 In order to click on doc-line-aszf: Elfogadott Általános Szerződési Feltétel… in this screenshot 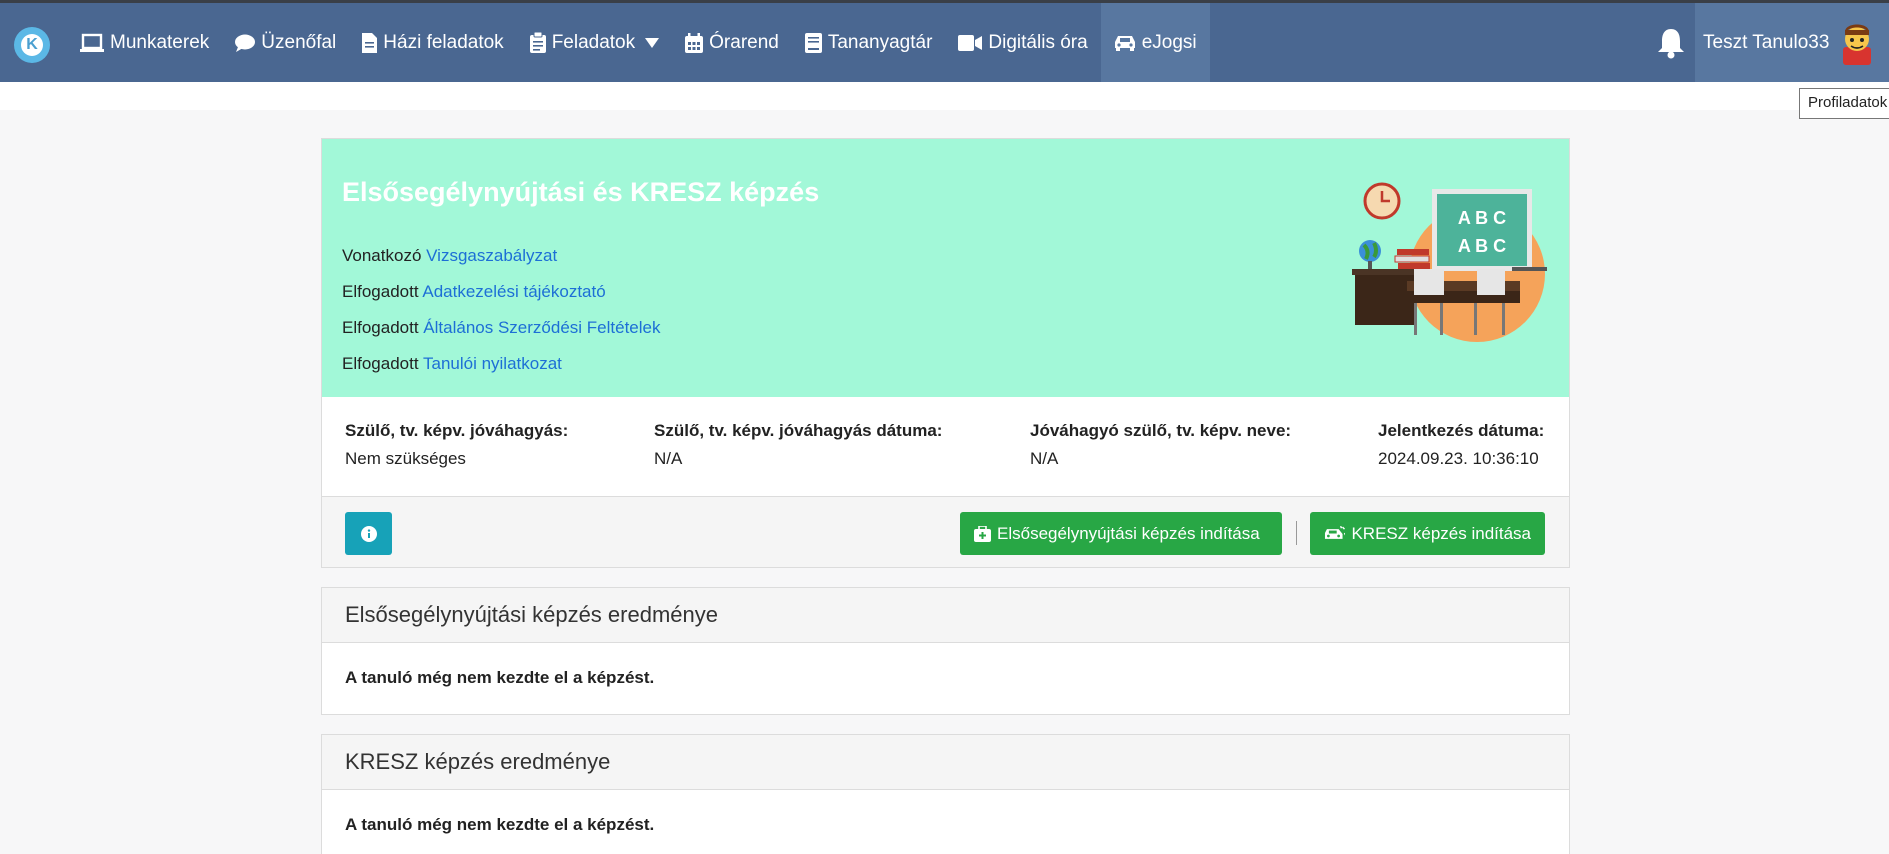, I will do `click(501, 328)`.